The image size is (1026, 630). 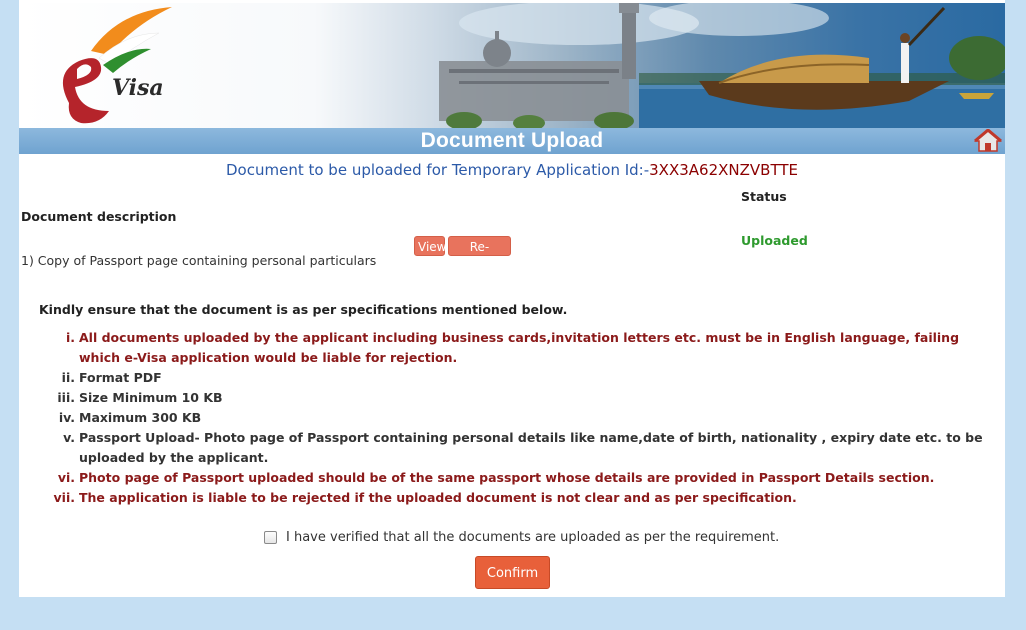 I want to click on application-id-value: 3XX3A62XNZVBTTE, so click(x=723, y=170).